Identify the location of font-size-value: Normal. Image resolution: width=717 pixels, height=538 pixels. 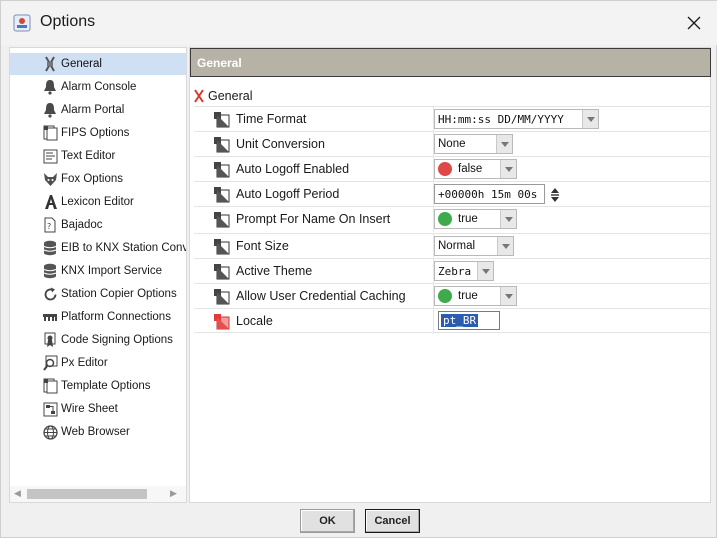
(457, 246).